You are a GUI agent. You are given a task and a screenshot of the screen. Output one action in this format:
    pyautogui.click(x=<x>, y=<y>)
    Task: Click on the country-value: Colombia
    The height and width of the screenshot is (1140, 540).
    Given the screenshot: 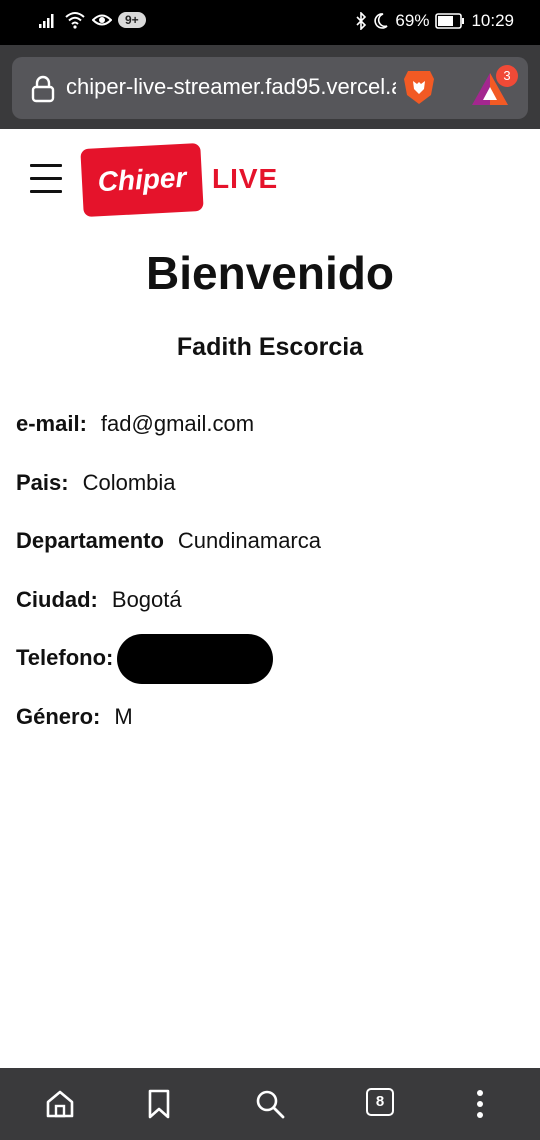 What is the action you would take?
    pyautogui.click(x=129, y=482)
    